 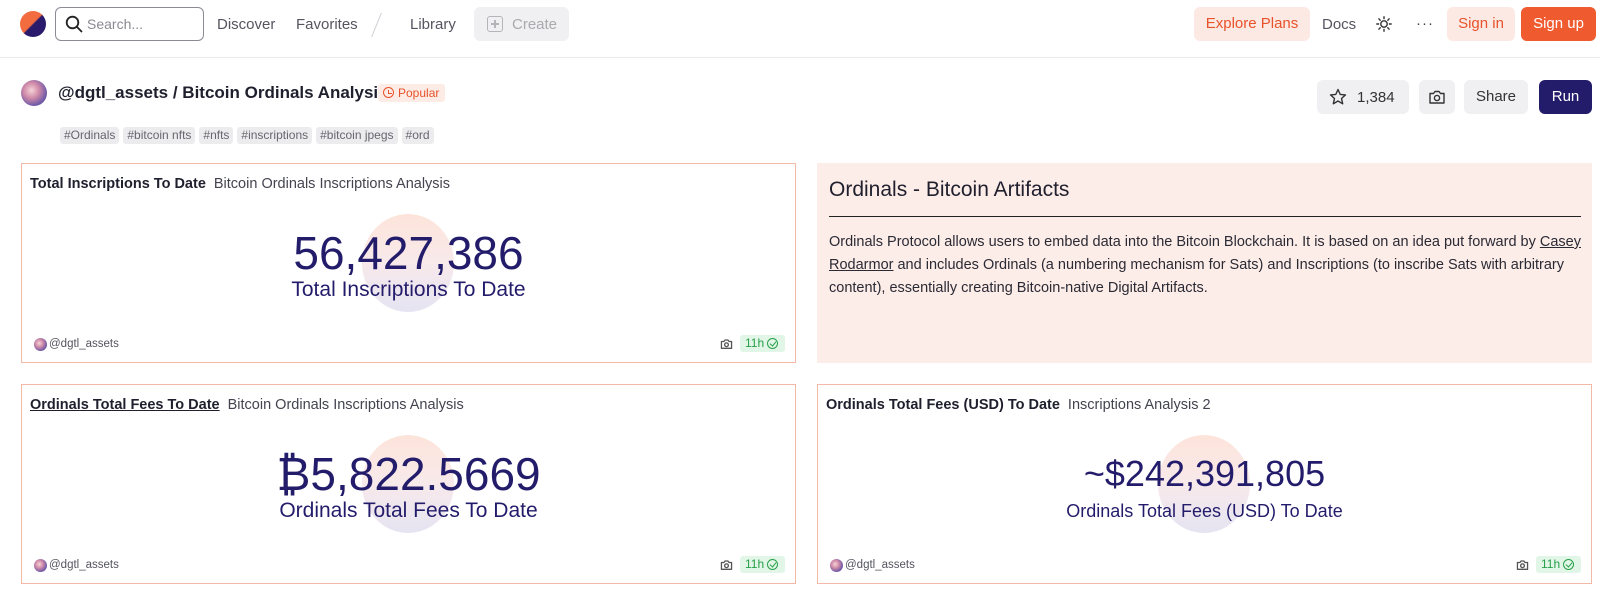 What do you see at coordinates (1376, 97) in the screenshot?
I see `star-count: 1,384` at bounding box center [1376, 97].